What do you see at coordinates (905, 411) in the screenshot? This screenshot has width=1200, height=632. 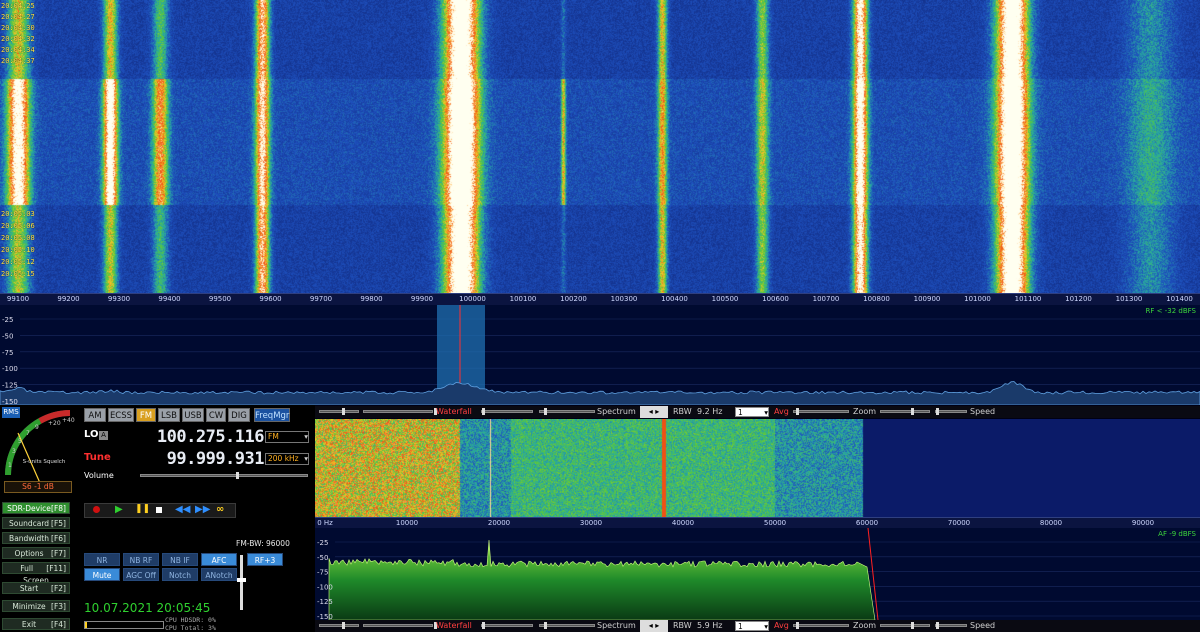 I see `zoom-slider` at bounding box center [905, 411].